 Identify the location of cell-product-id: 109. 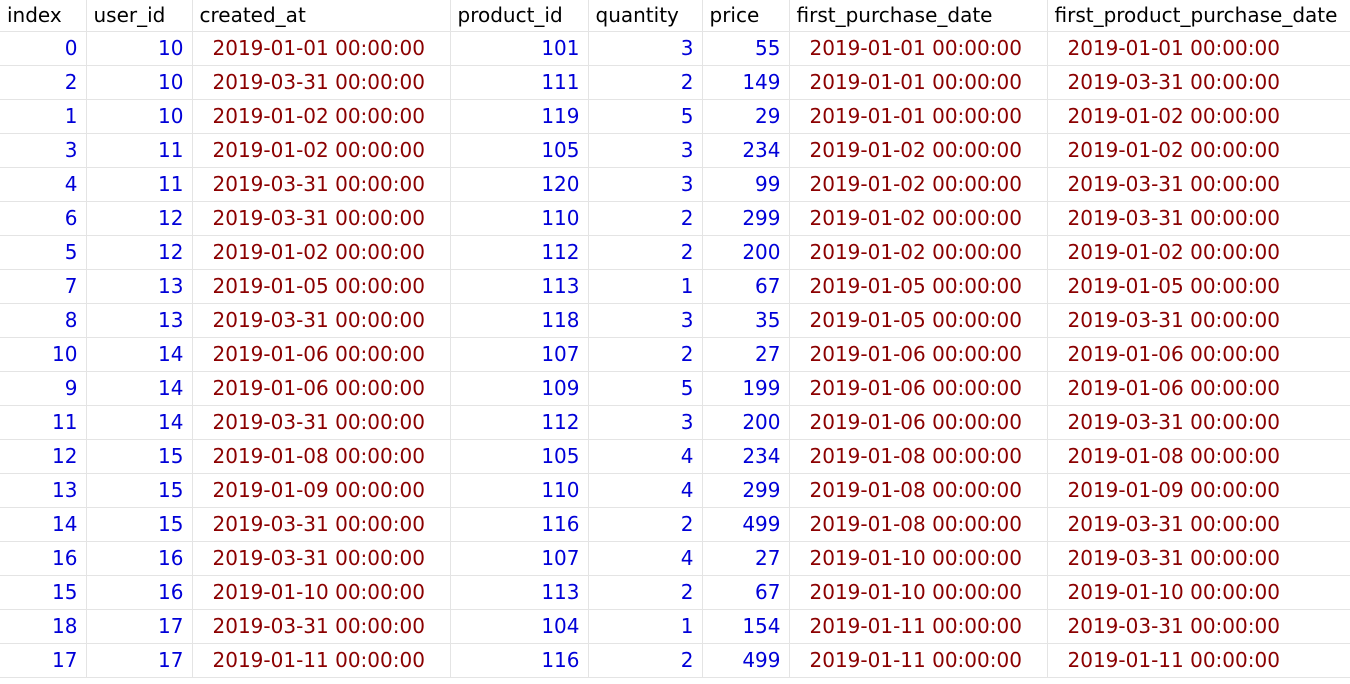
(519, 388).